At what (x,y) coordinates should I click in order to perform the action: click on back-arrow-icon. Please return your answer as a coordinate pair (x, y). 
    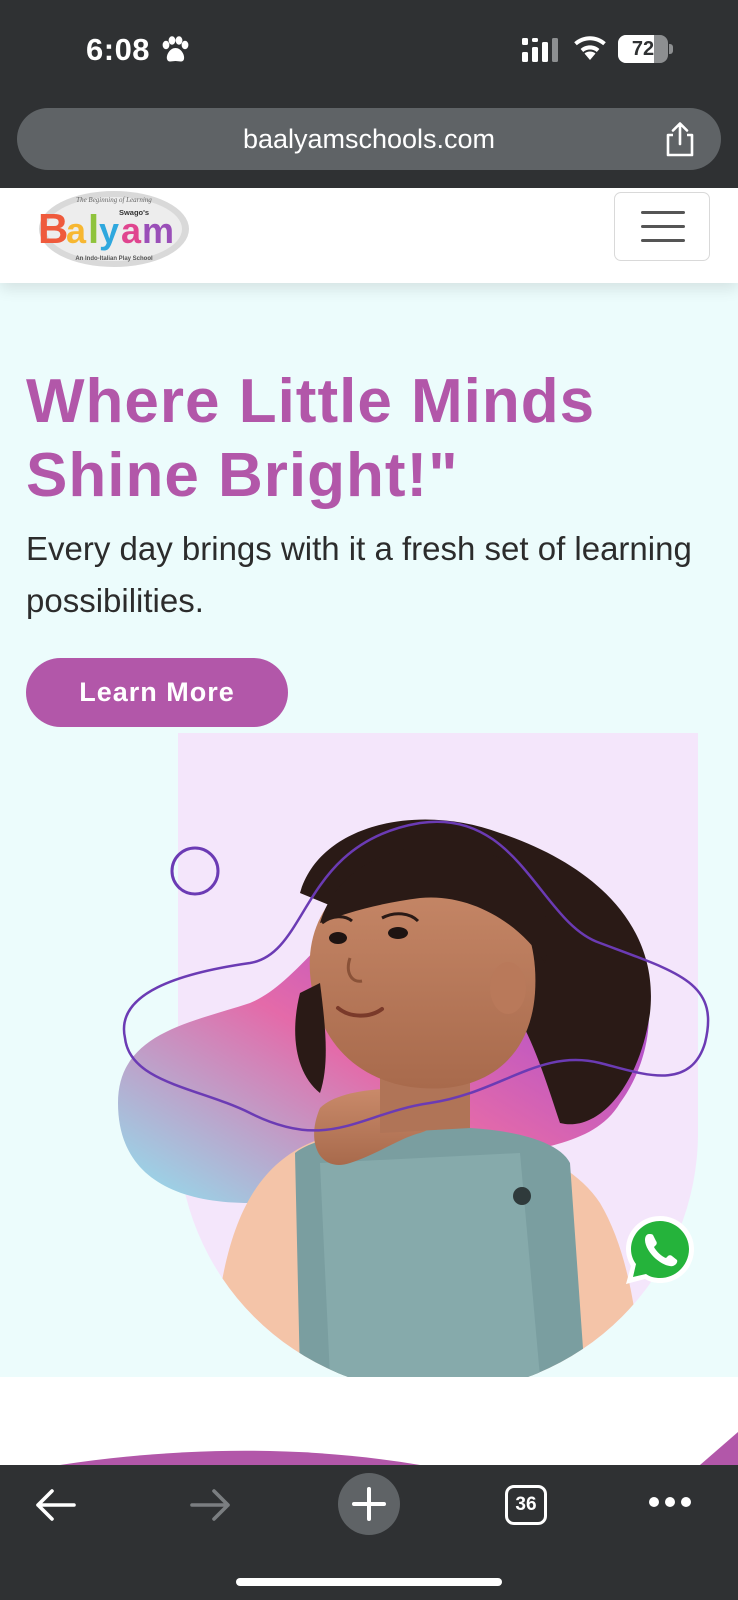
    Looking at the image, I should click on (55, 1505).